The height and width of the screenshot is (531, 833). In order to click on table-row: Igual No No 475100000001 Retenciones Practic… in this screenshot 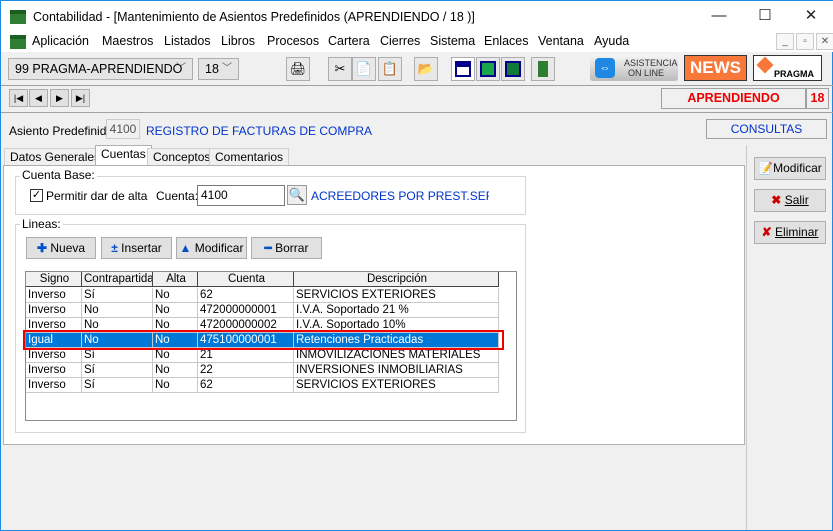, I will do `click(262, 340)`.